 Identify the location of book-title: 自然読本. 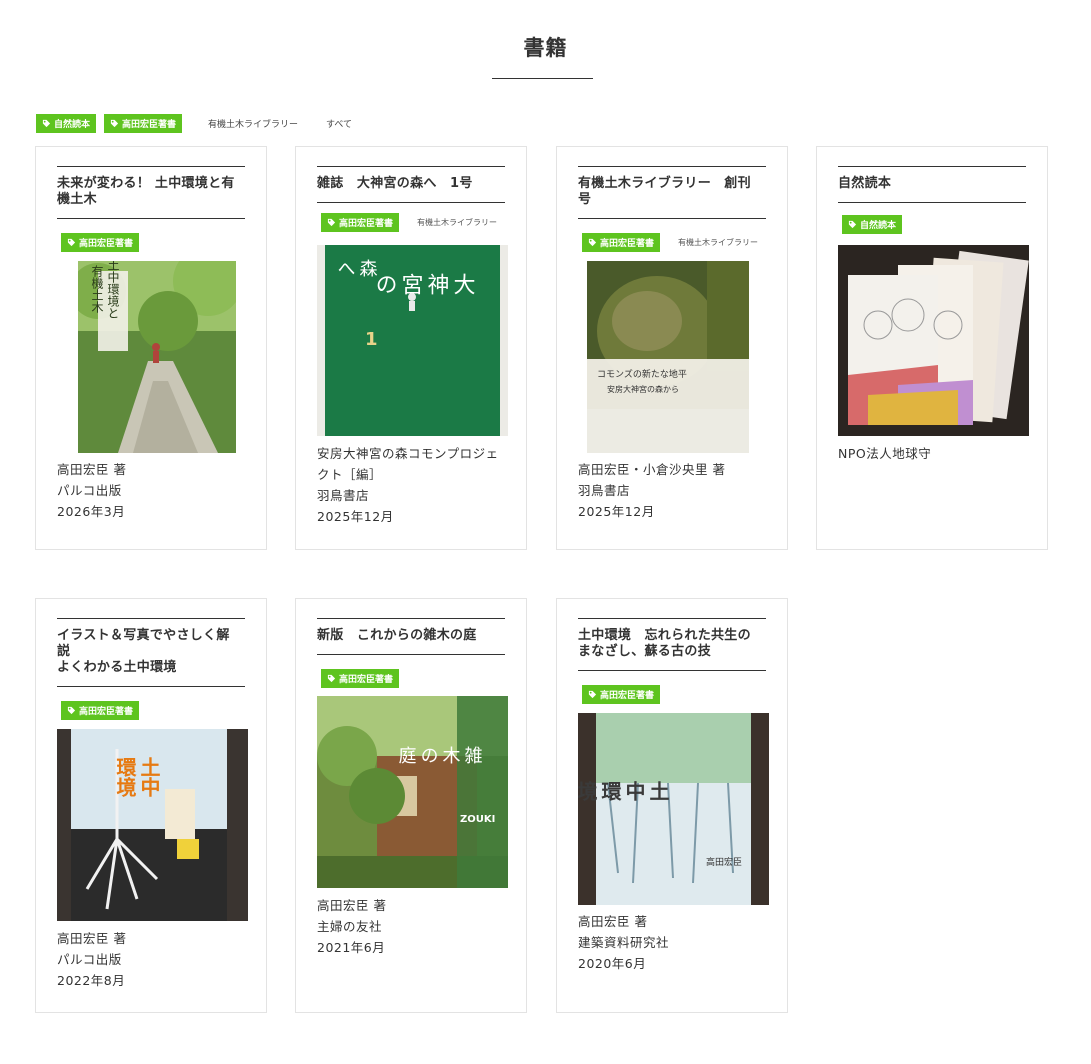
(932, 184).